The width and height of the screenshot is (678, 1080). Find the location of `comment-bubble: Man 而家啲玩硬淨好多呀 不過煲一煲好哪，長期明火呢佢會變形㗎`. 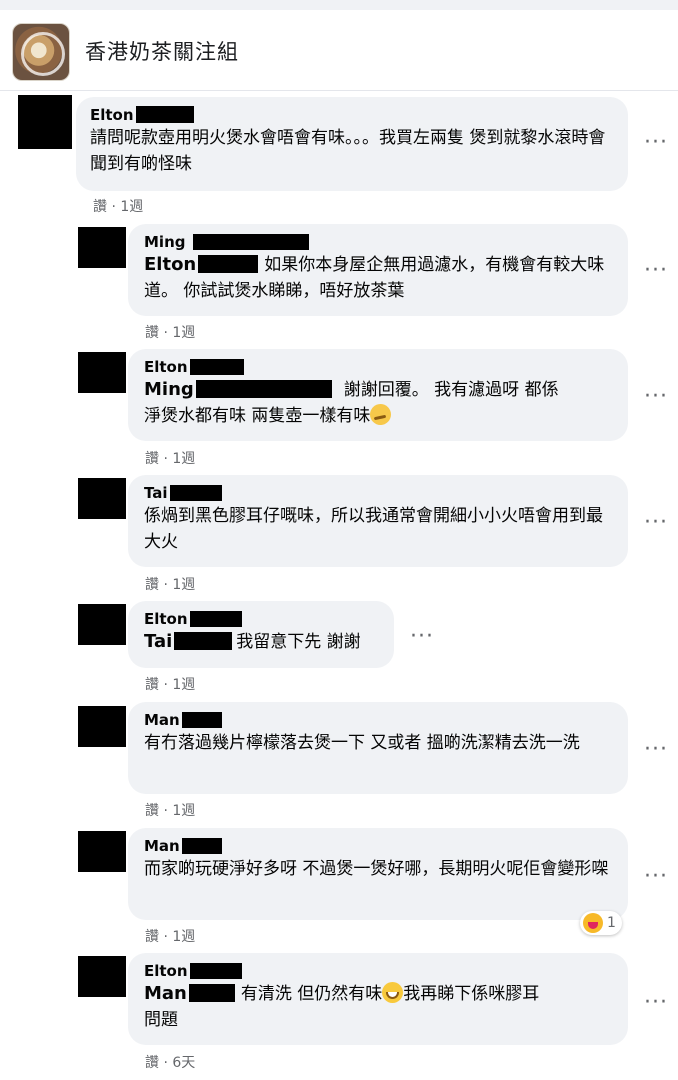

comment-bubble: Man 而家啲玩硬淨好多呀 不過煲一煲好哪，長期明火呢佢會變形㗎 is located at coordinates (378, 874).